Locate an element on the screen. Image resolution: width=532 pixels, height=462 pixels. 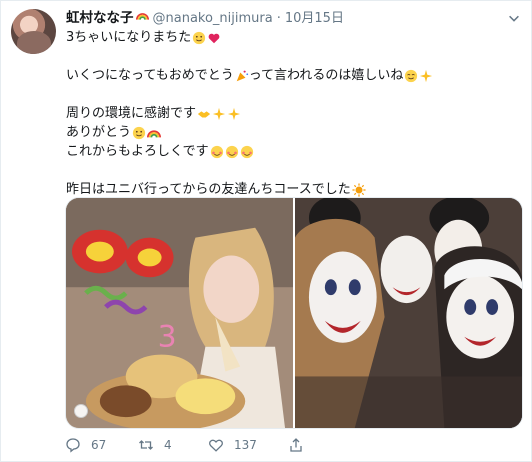
reply-button: 67 is located at coordinates (101, 445).